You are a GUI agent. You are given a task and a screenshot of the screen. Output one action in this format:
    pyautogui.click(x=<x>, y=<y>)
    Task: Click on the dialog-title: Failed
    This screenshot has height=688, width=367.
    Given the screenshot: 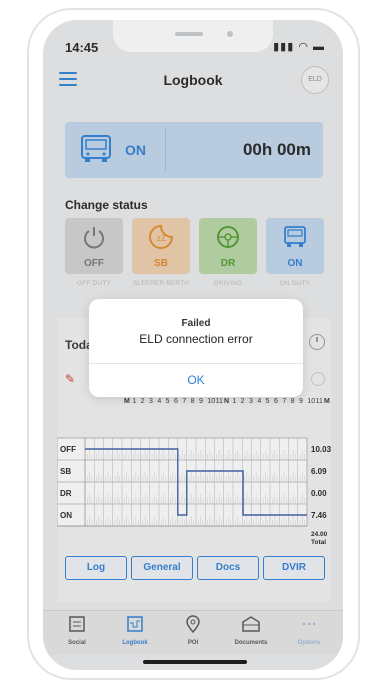 What is the action you would take?
    pyautogui.click(x=196, y=323)
    